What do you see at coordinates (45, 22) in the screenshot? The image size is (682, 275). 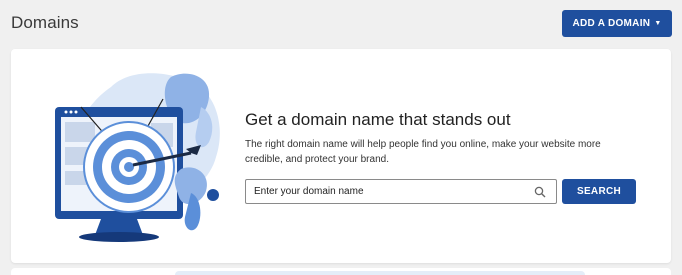 I see `page-title: Domains` at bounding box center [45, 22].